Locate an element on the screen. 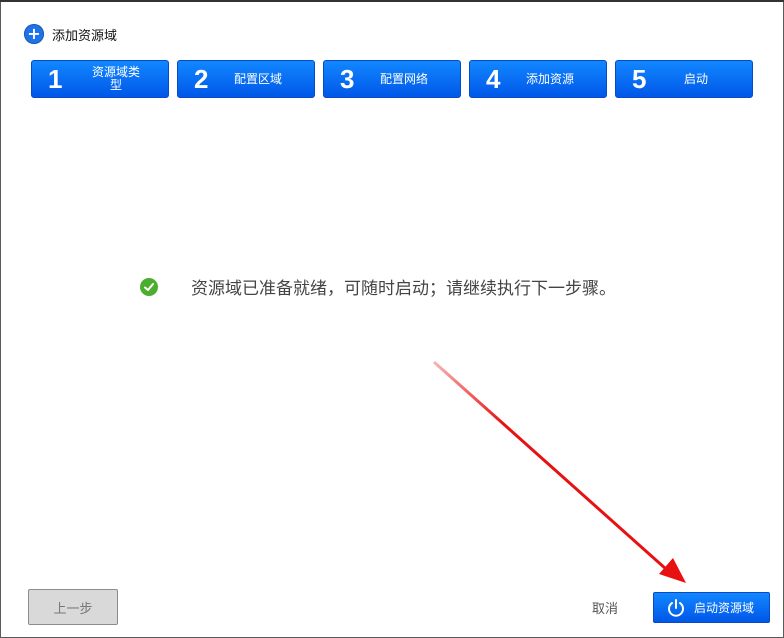 The image size is (784, 638). wizard-steps: 1 资源域类型 2 配置区域 3 配置网络 4 添加资源 5 启动 is located at coordinates (392, 79).